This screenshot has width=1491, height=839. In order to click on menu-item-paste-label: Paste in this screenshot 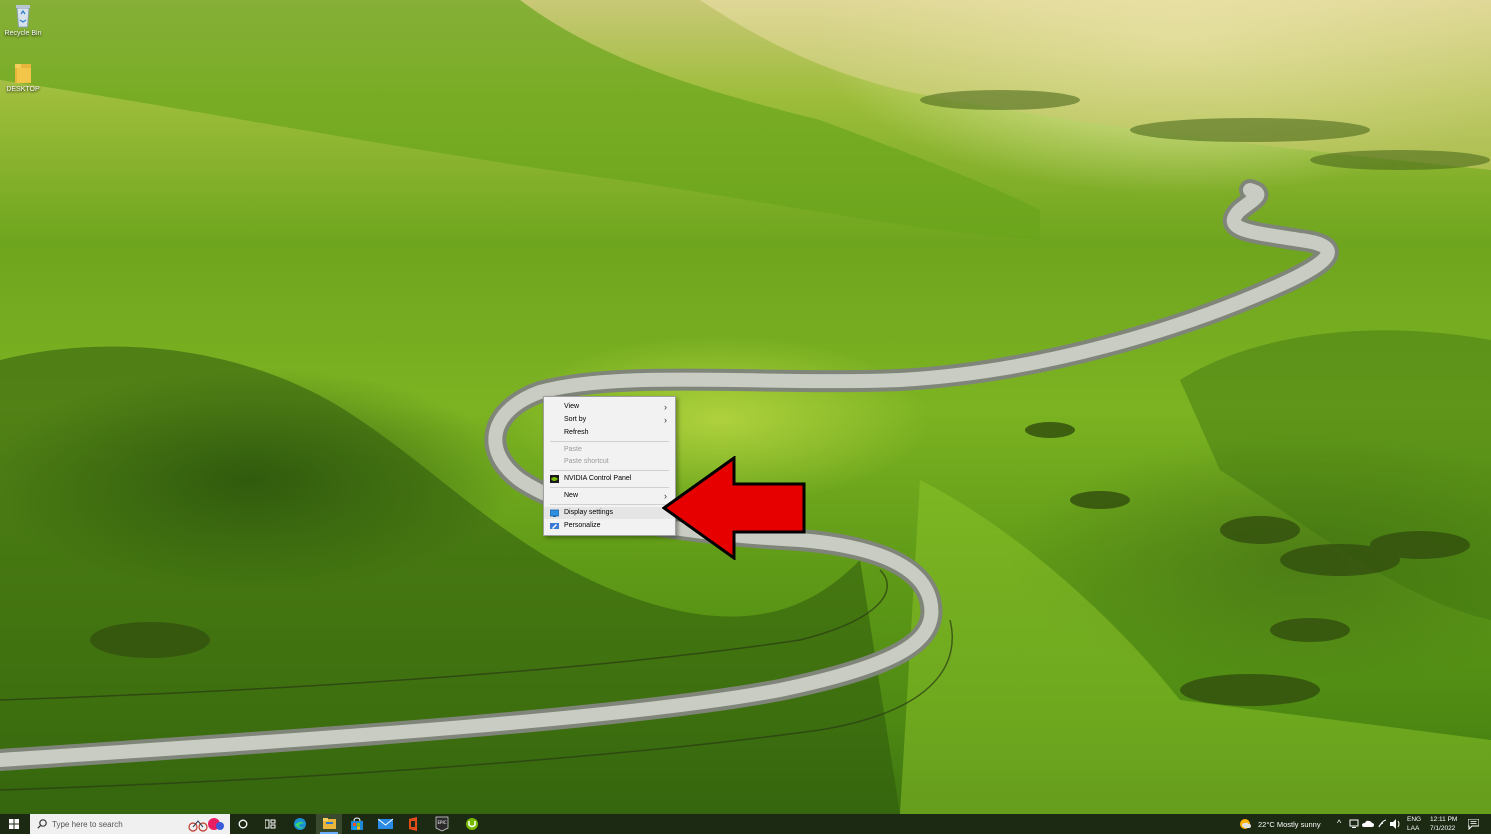, I will do `click(573, 449)`.